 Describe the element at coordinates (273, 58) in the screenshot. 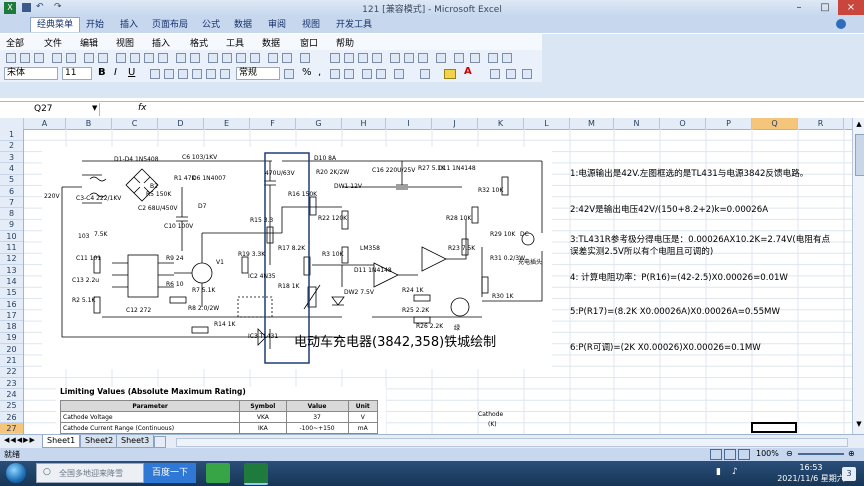

I see `chart-icon` at that location.